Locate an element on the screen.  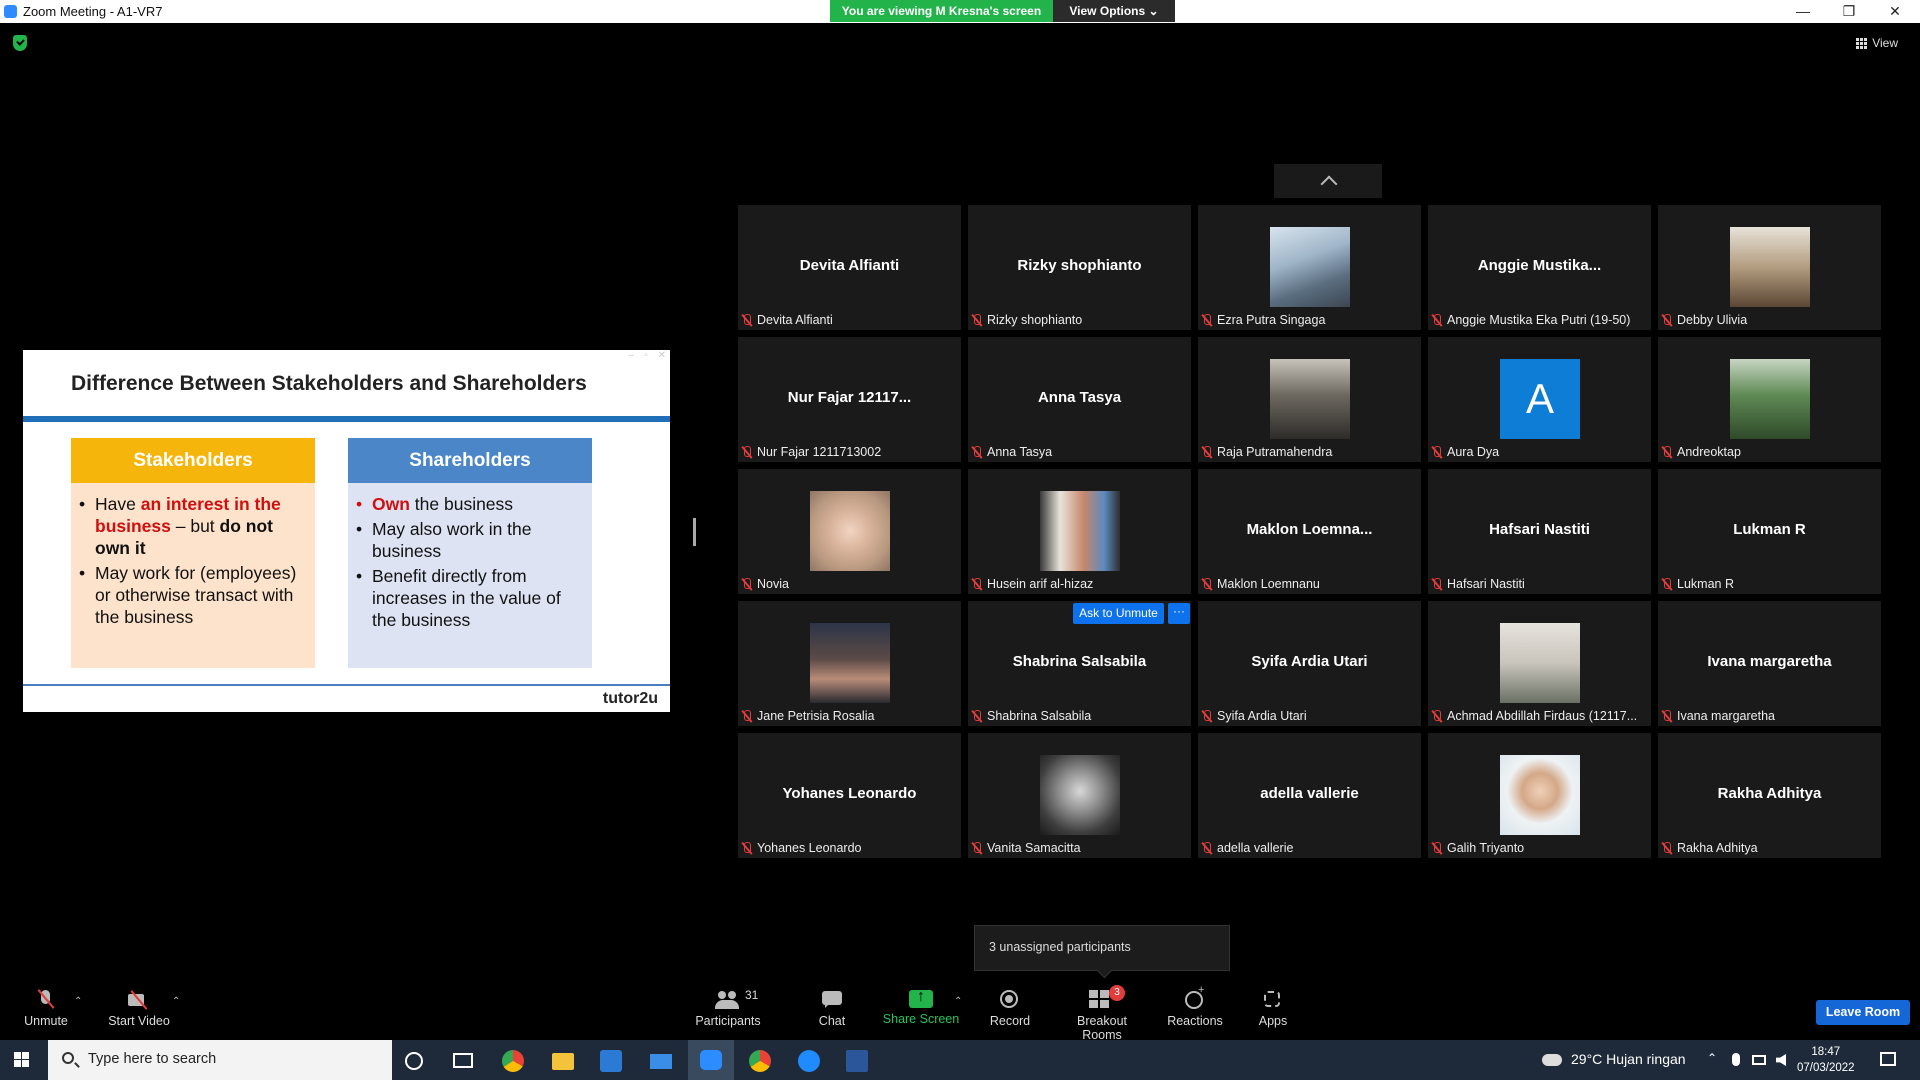
reactions-label: Reactions is located at coordinates (1195, 1021).